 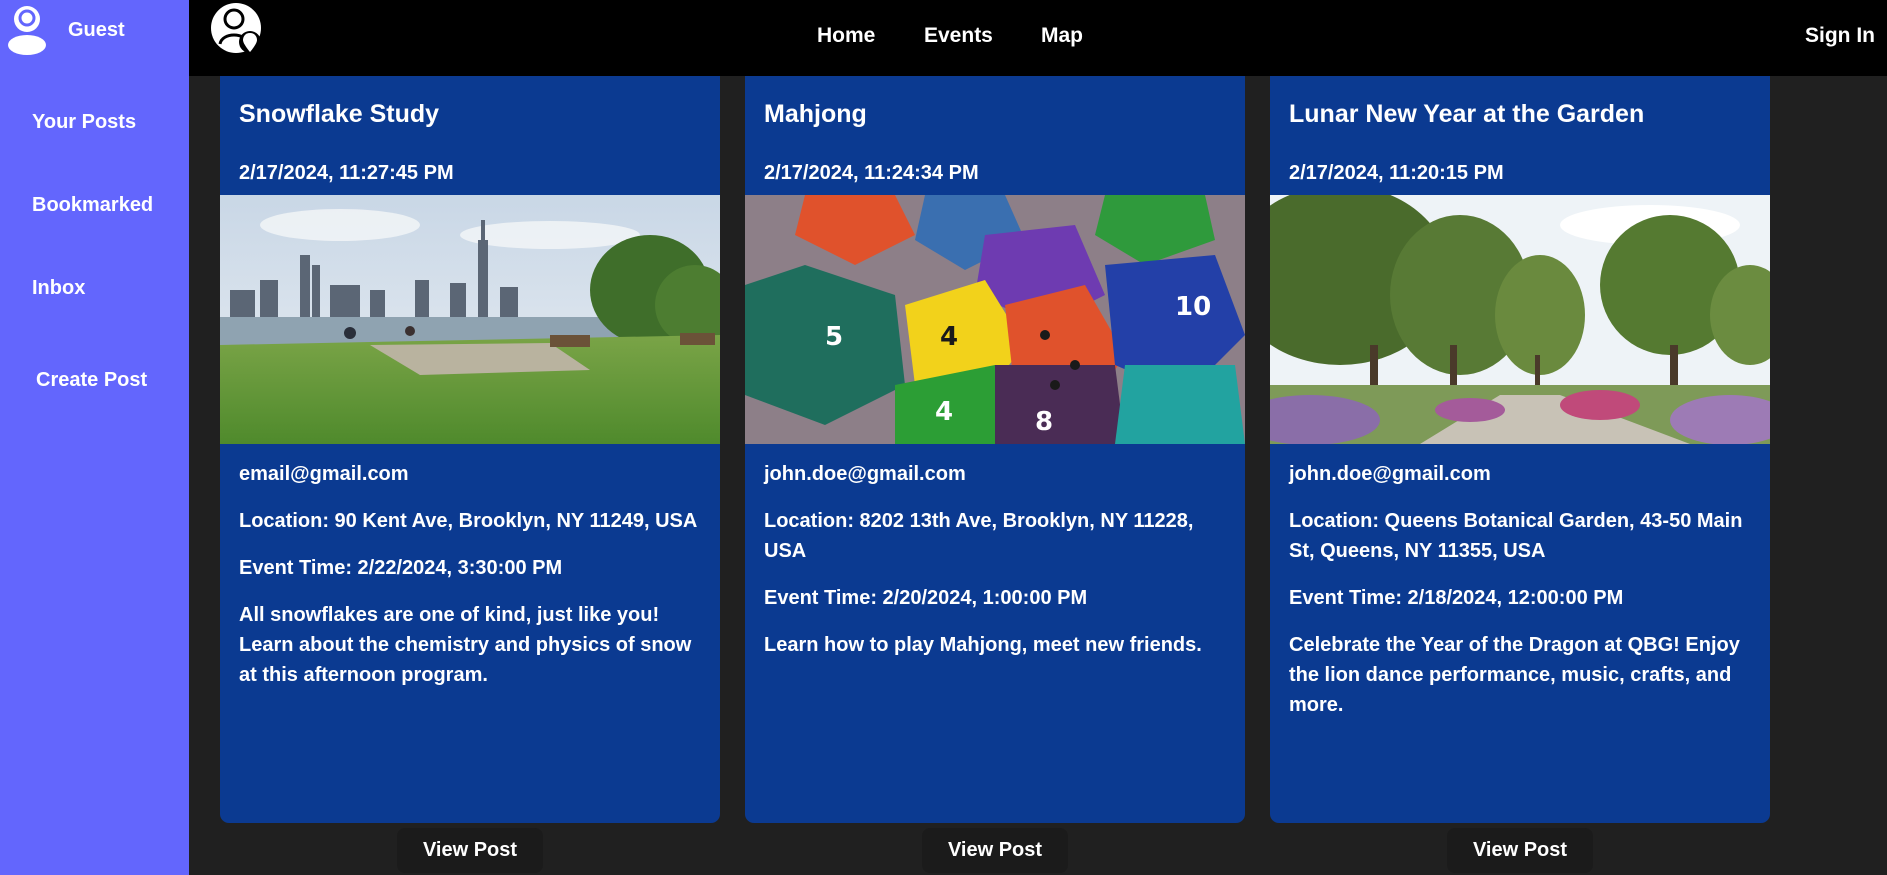 I want to click on colorful-dice-photo-icon: 5 4 10 8 4, so click(x=995, y=319).